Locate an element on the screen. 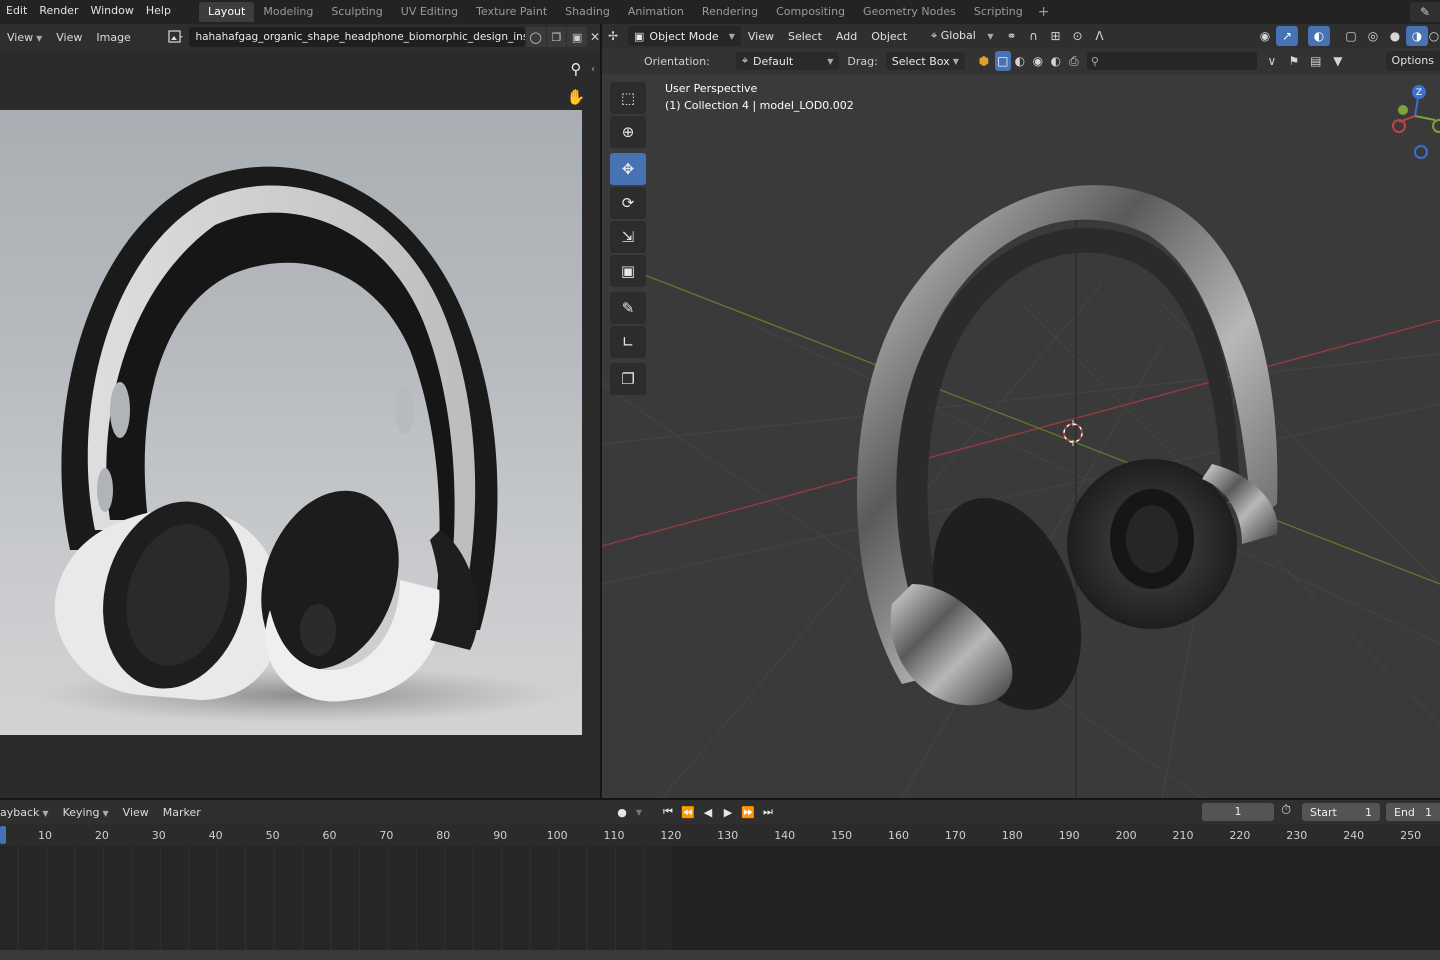 The width and height of the screenshot is (1440, 960). cursor-tool: ⊕ is located at coordinates (628, 132).